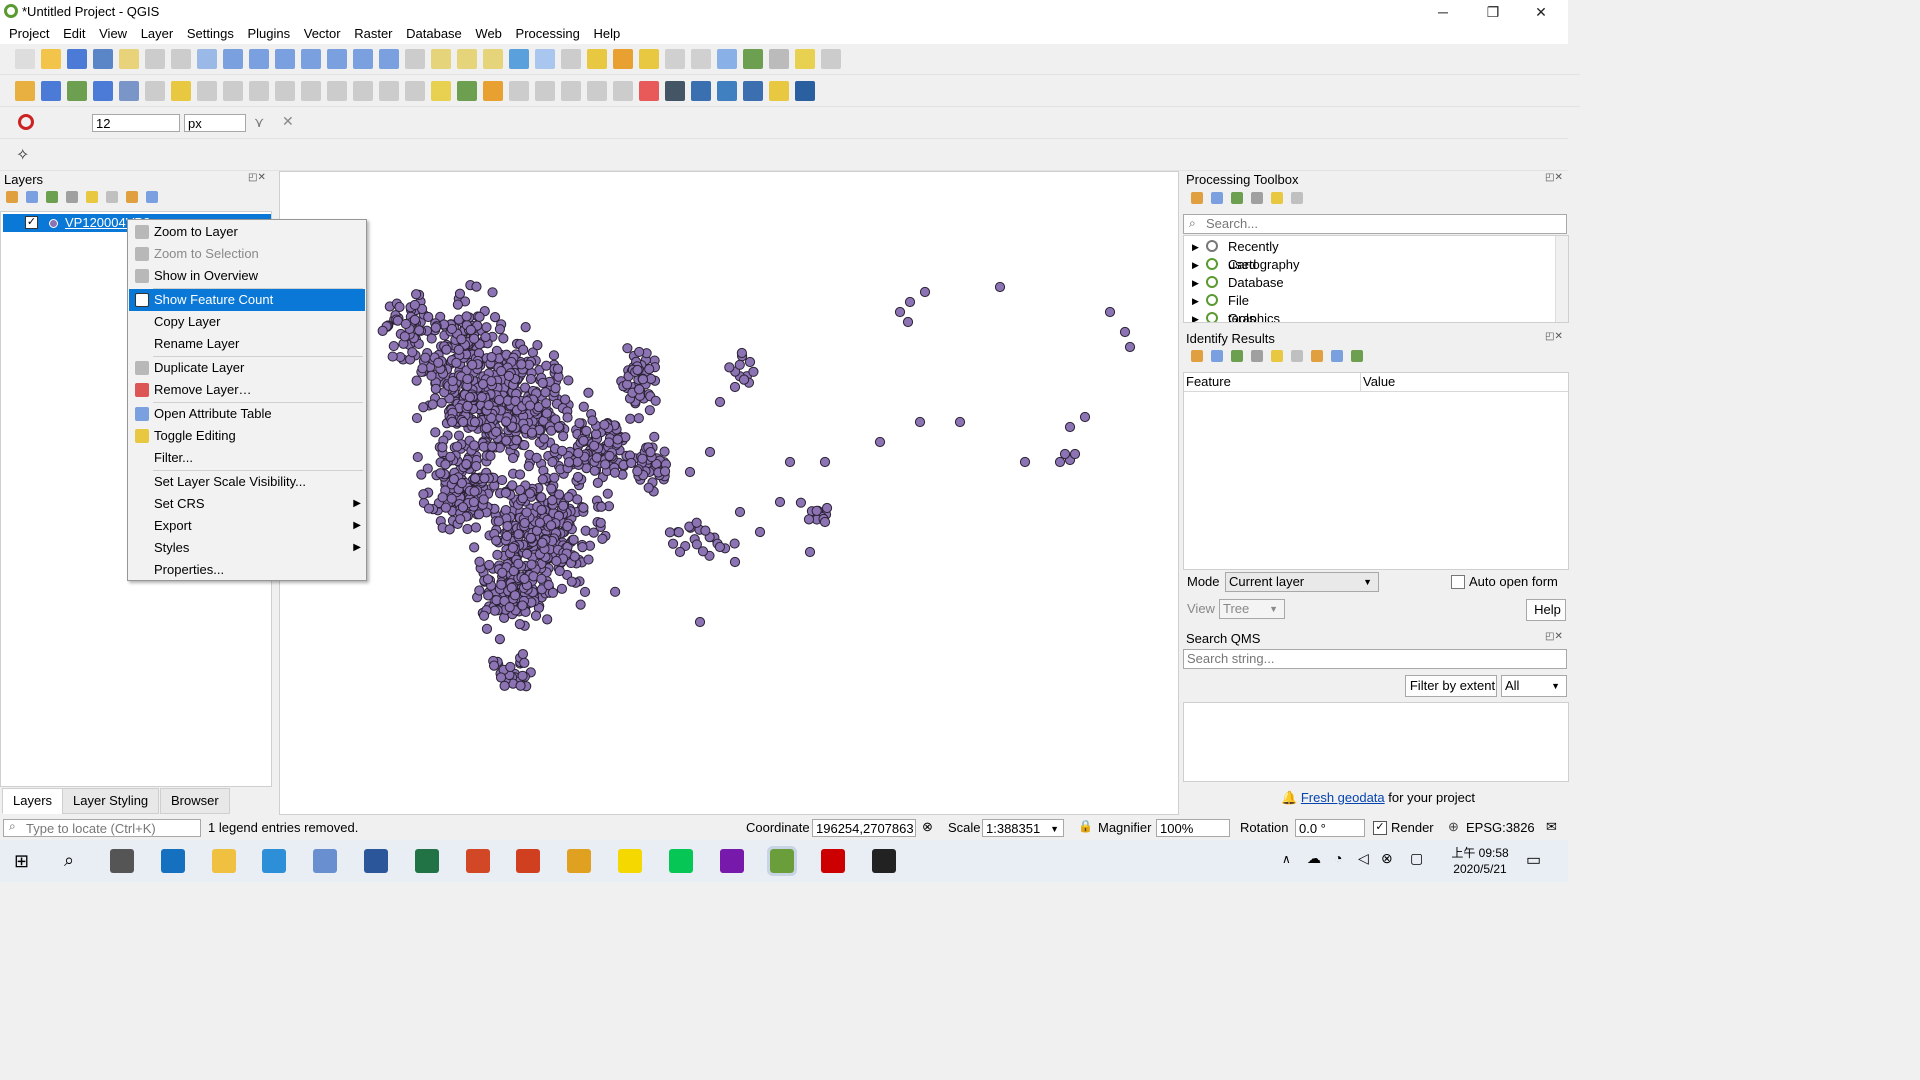 Image resolution: width=1920 pixels, height=1080 pixels. What do you see at coordinates (597, 91) in the screenshot?
I see `pin-diagram-icon` at bounding box center [597, 91].